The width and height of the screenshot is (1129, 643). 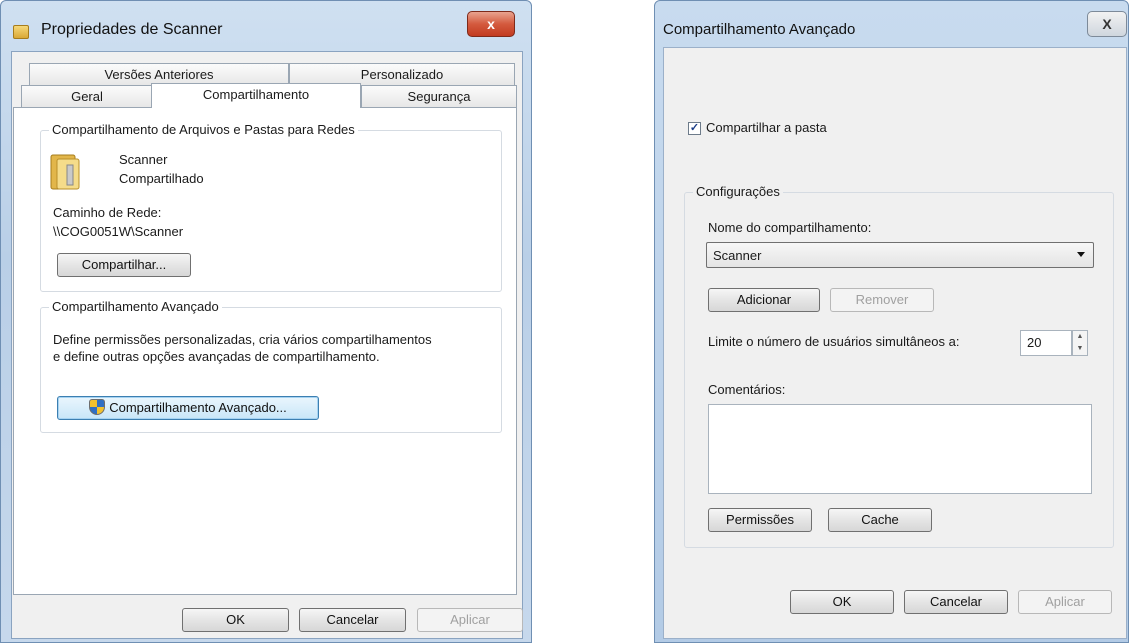 I want to click on uac-shield-icon, so click(x=97, y=407).